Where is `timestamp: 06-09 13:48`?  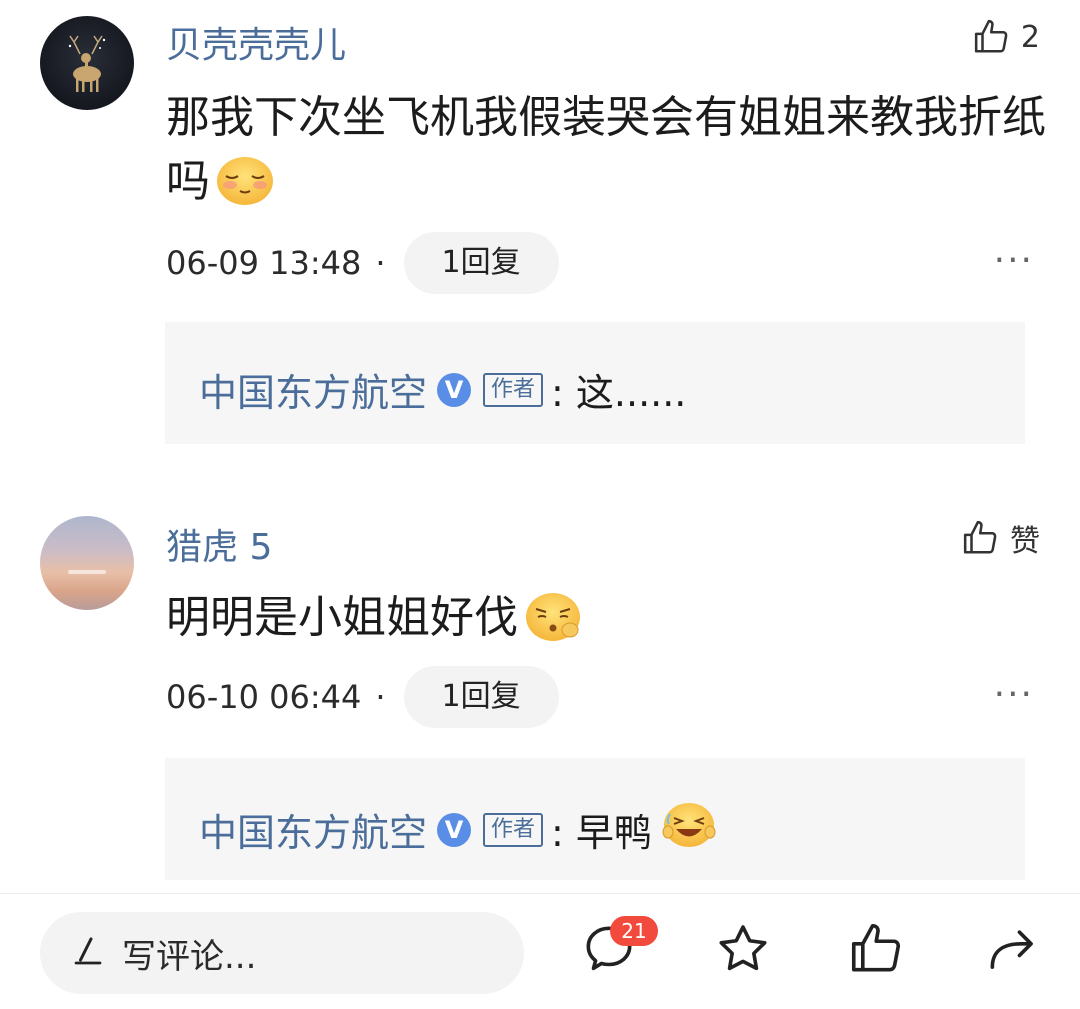 timestamp: 06-09 13:48 is located at coordinates (264, 263).